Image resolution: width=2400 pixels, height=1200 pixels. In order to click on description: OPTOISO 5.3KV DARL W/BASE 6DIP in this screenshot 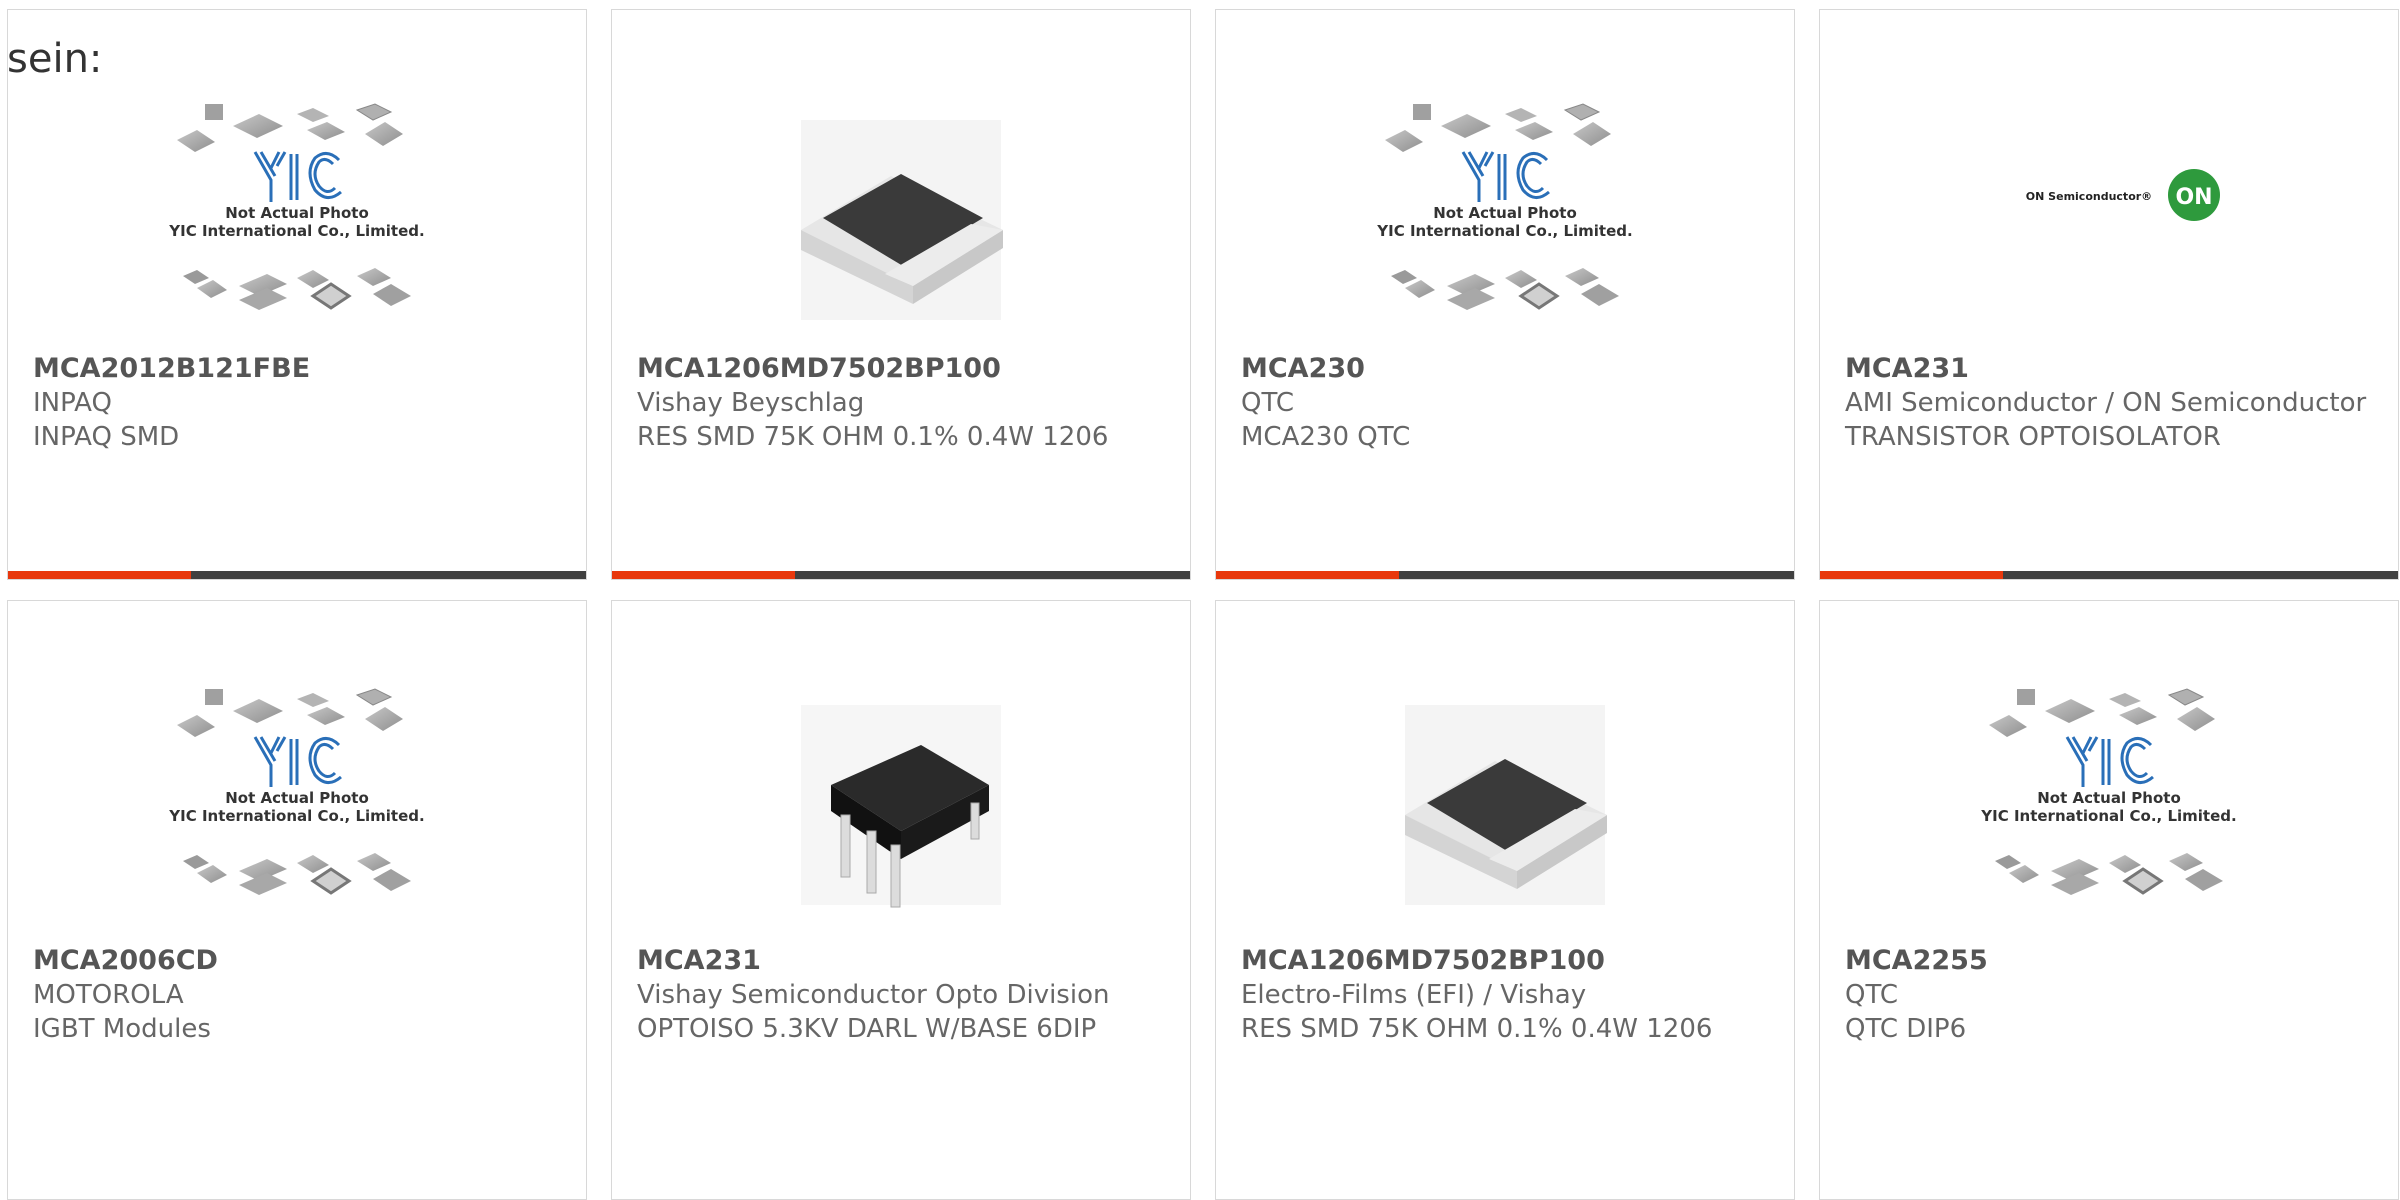, I will do `click(867, 1029)`.